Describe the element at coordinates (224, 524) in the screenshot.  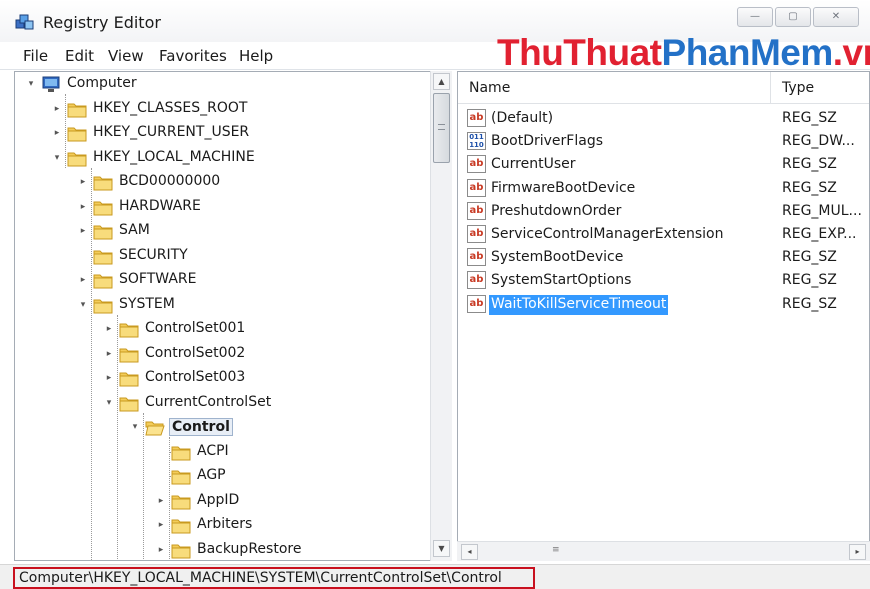
I see `tree-node-label: Arbiters` at that location.